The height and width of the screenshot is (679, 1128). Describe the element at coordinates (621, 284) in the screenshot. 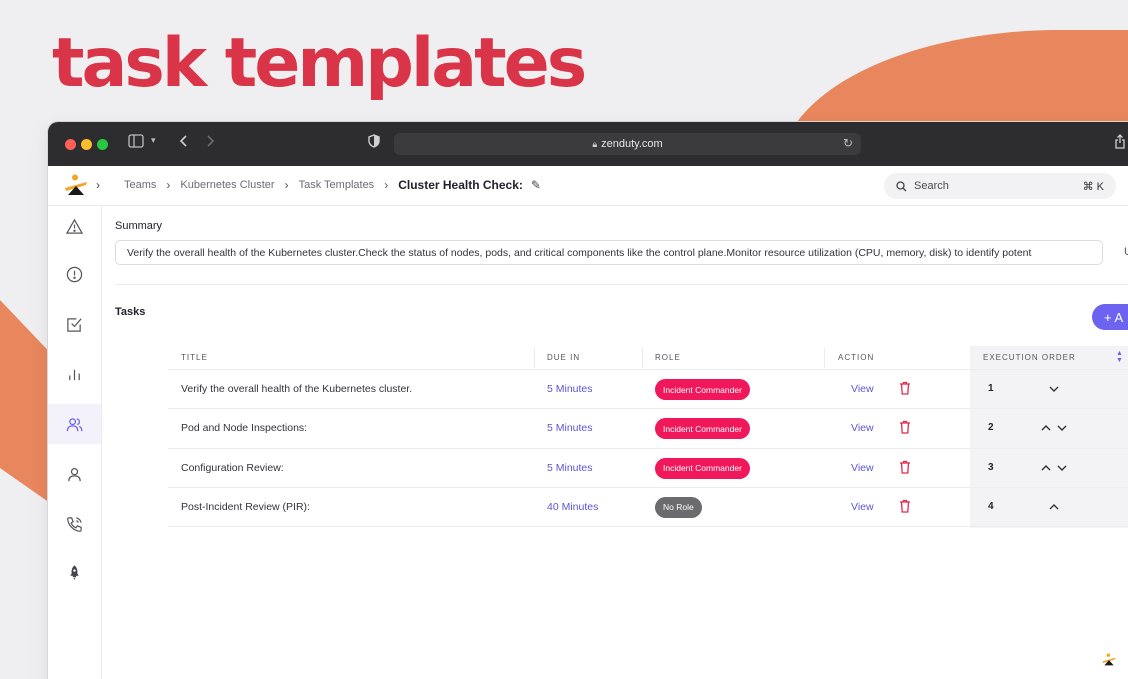

I see `divider` at that location.